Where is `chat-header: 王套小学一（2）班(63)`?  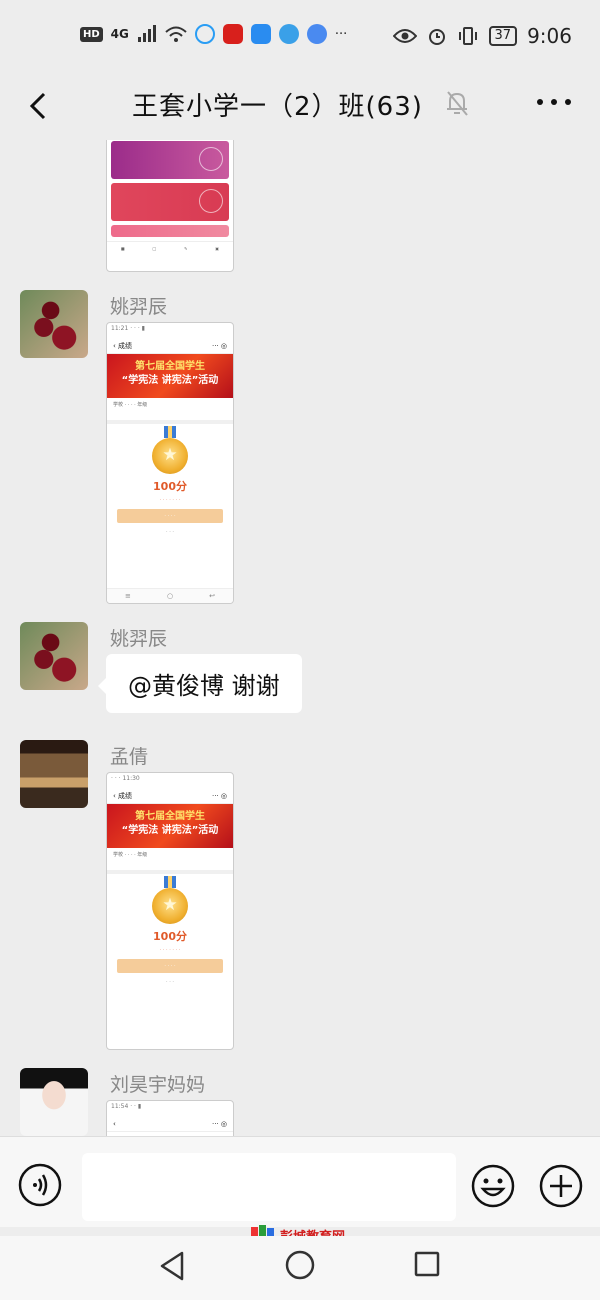
chat-header: 王套小学一（2）班(63) is located at coordinates (300, 108).